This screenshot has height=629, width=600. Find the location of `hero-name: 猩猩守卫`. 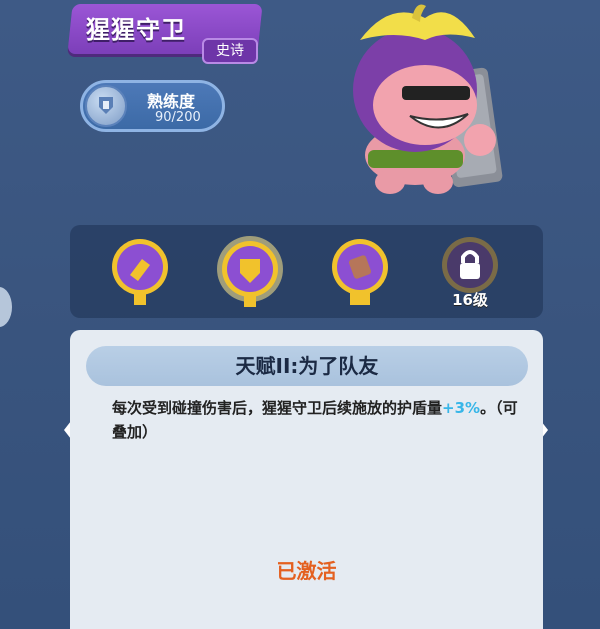

hero-name: 猩猩守卫 is located at coordinates (136, 30).